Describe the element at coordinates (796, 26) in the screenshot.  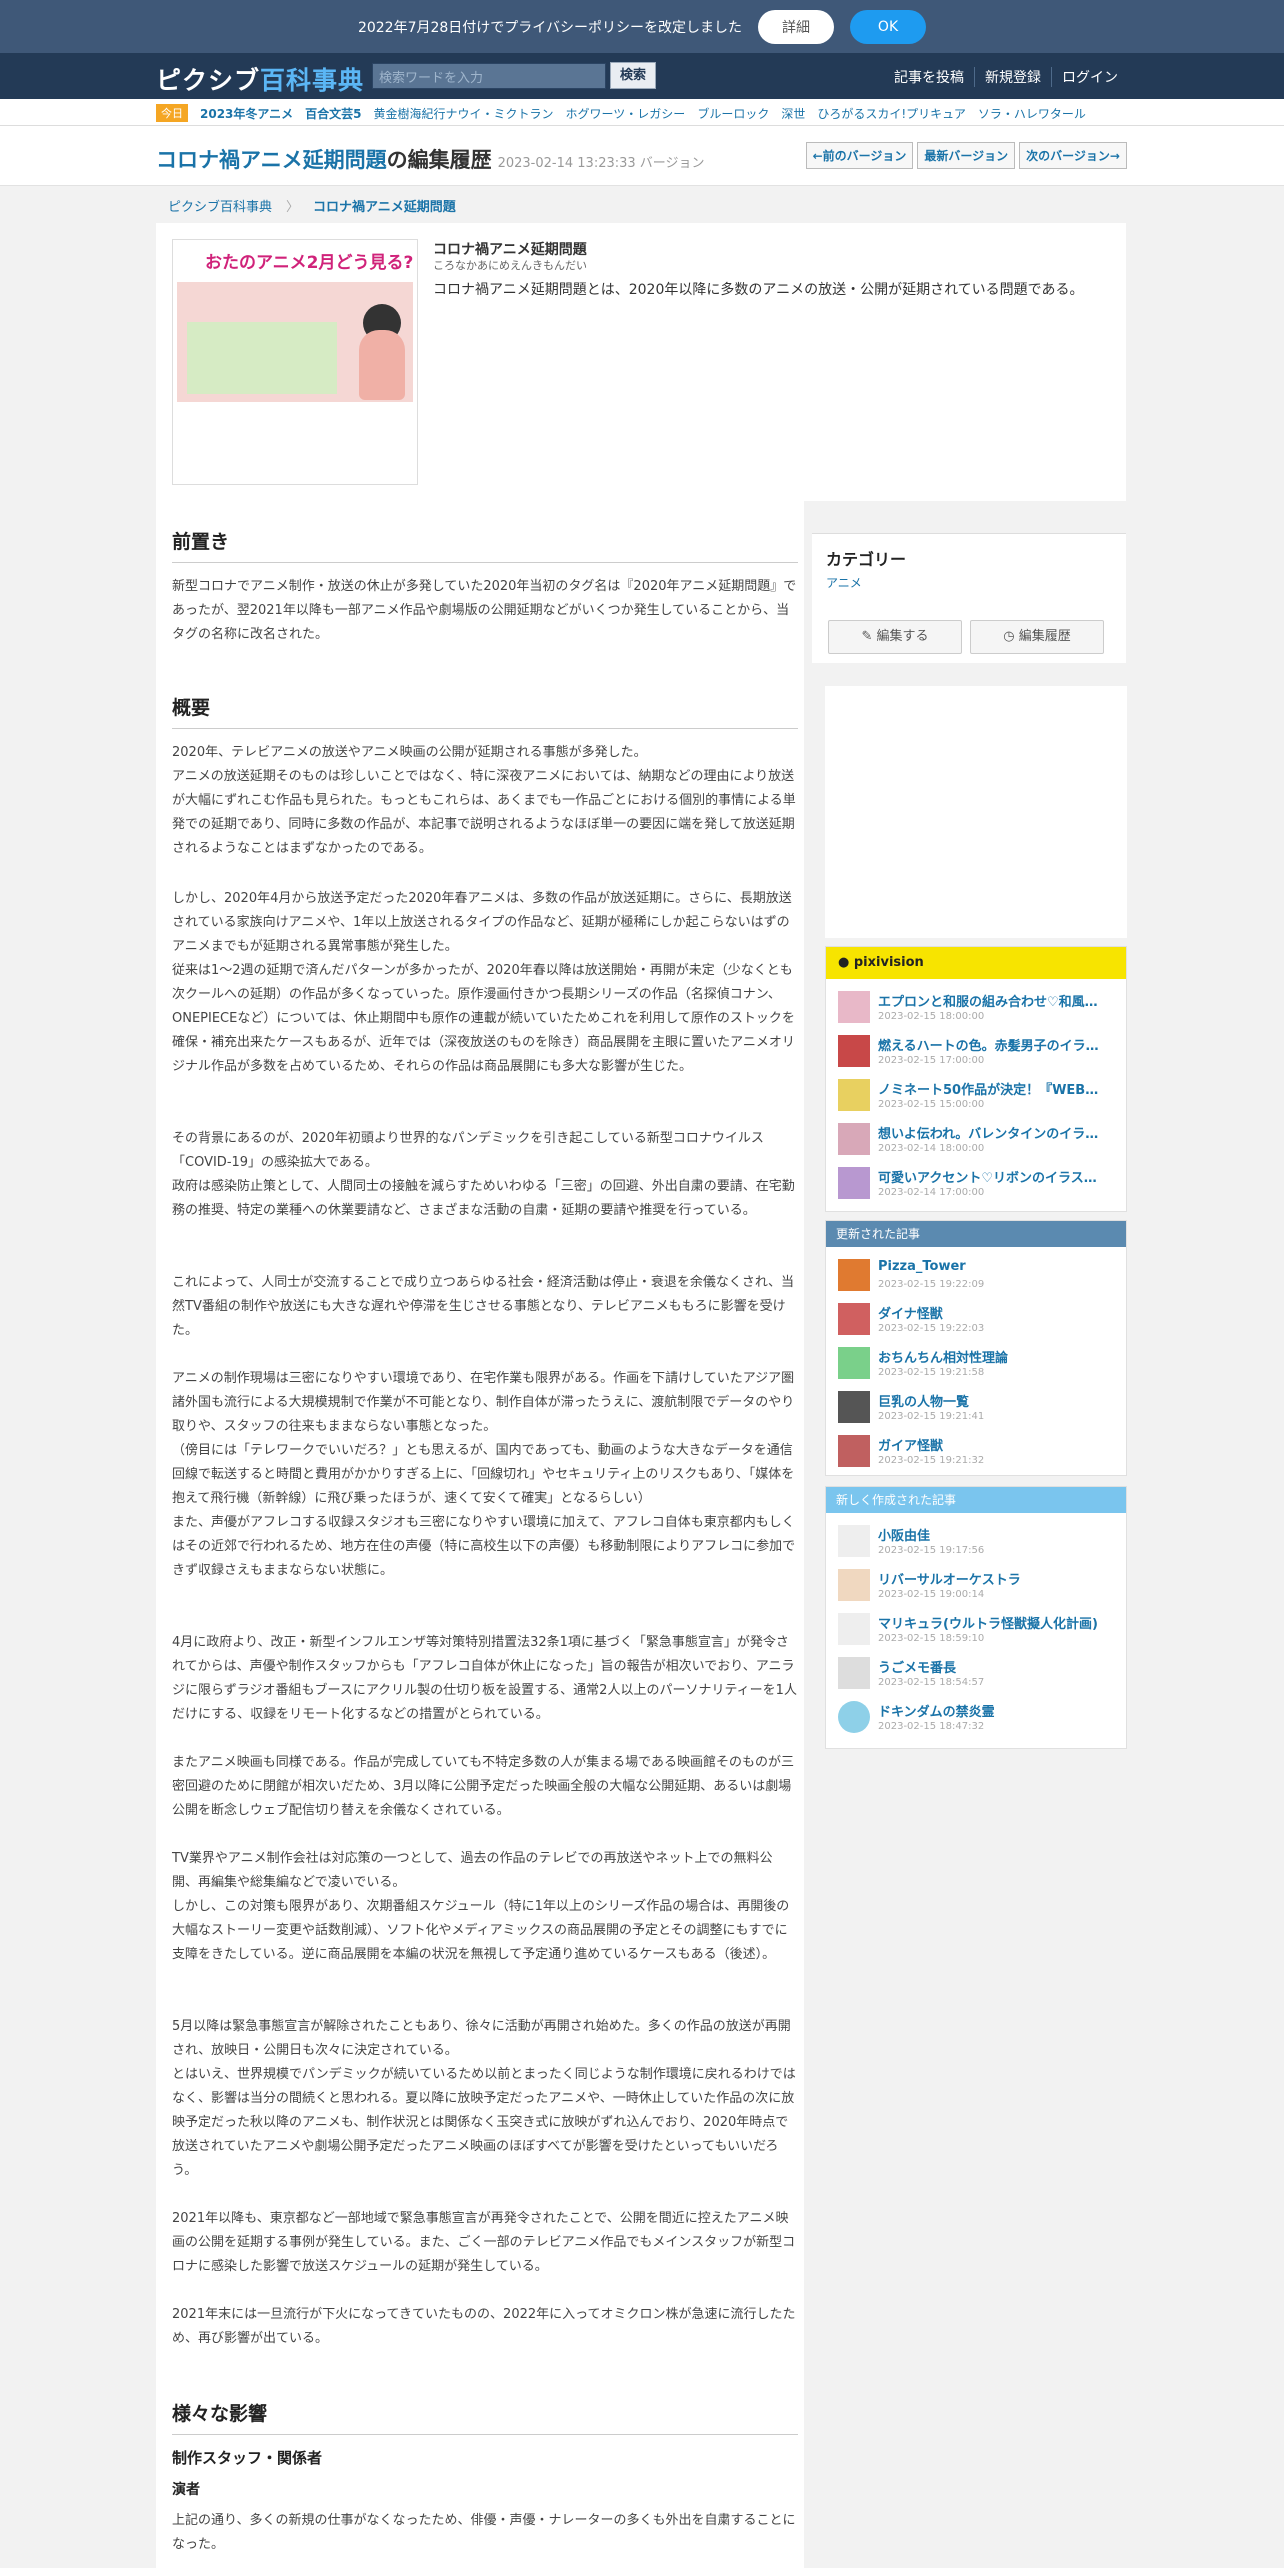
I see `details-button: 詳細` at that location.